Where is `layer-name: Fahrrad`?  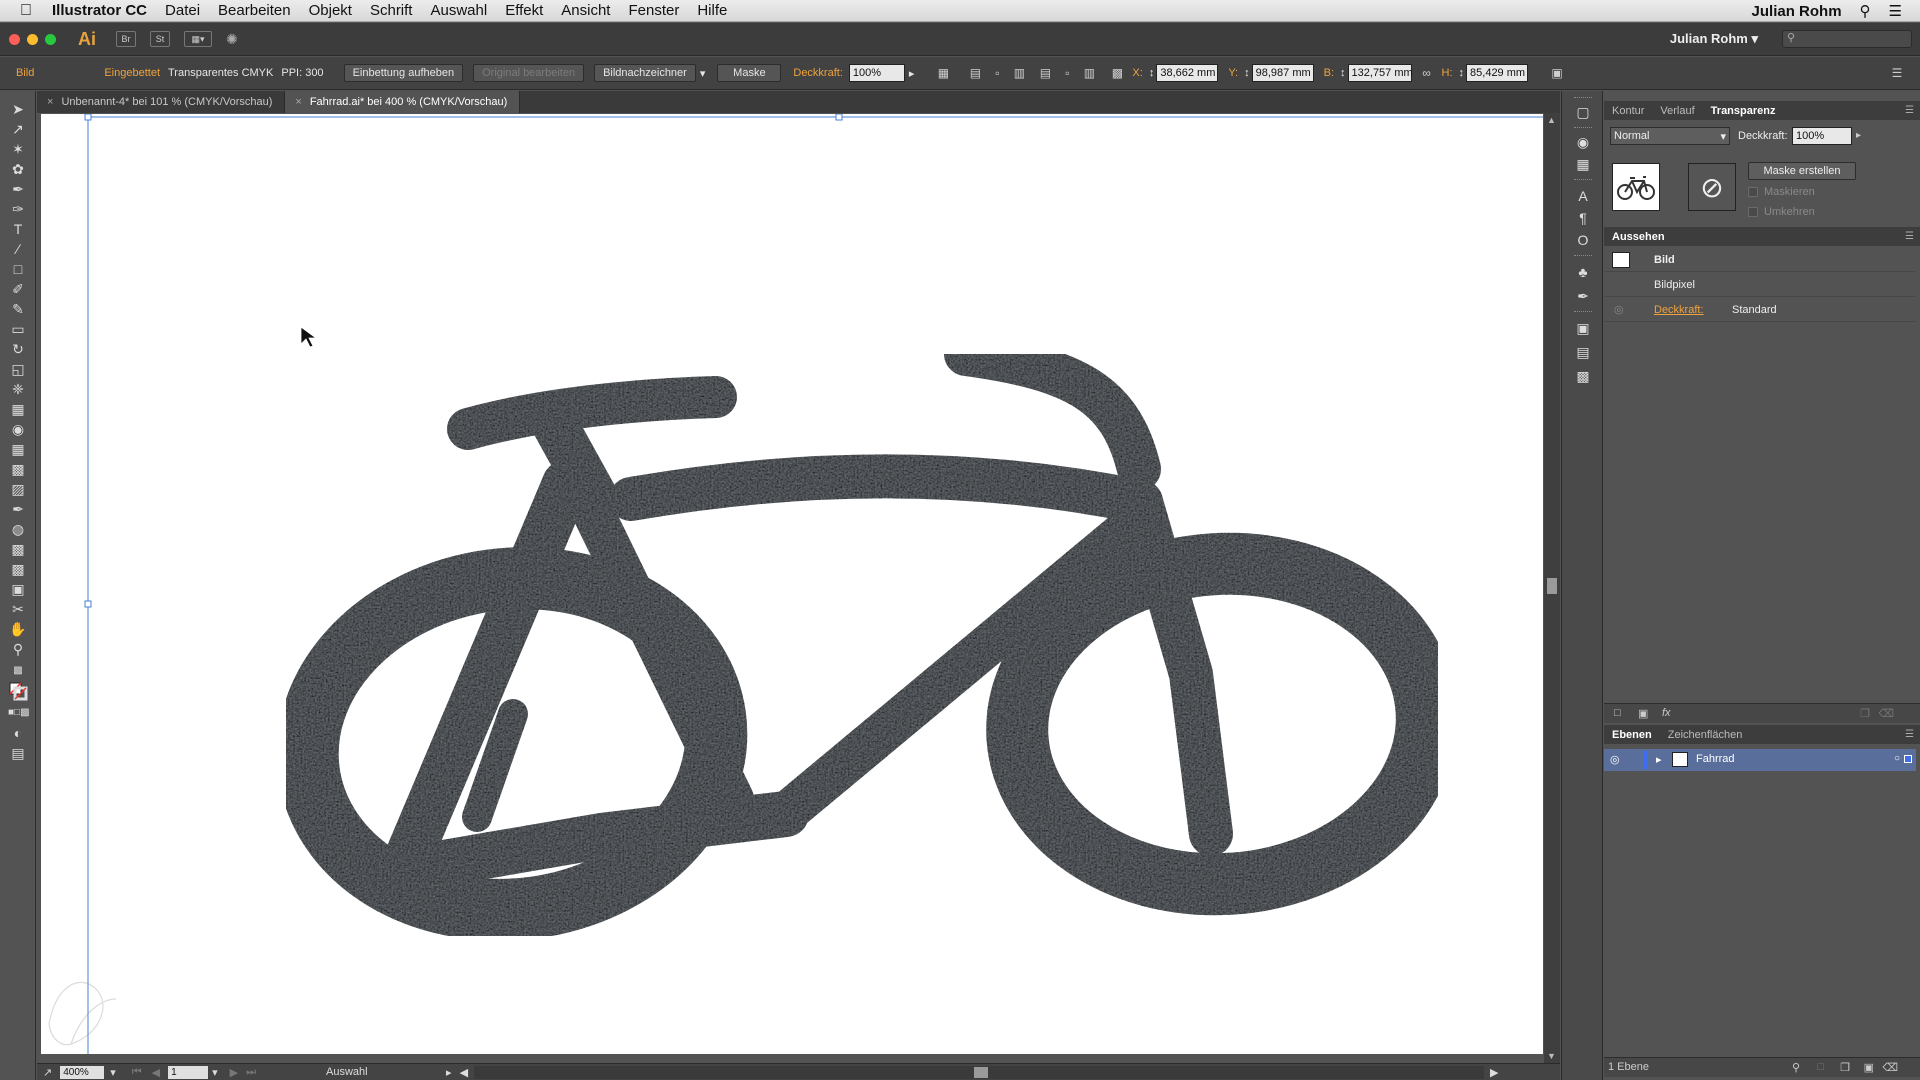
layer-name: Fahrrad is located at coordinates (1715, 759).